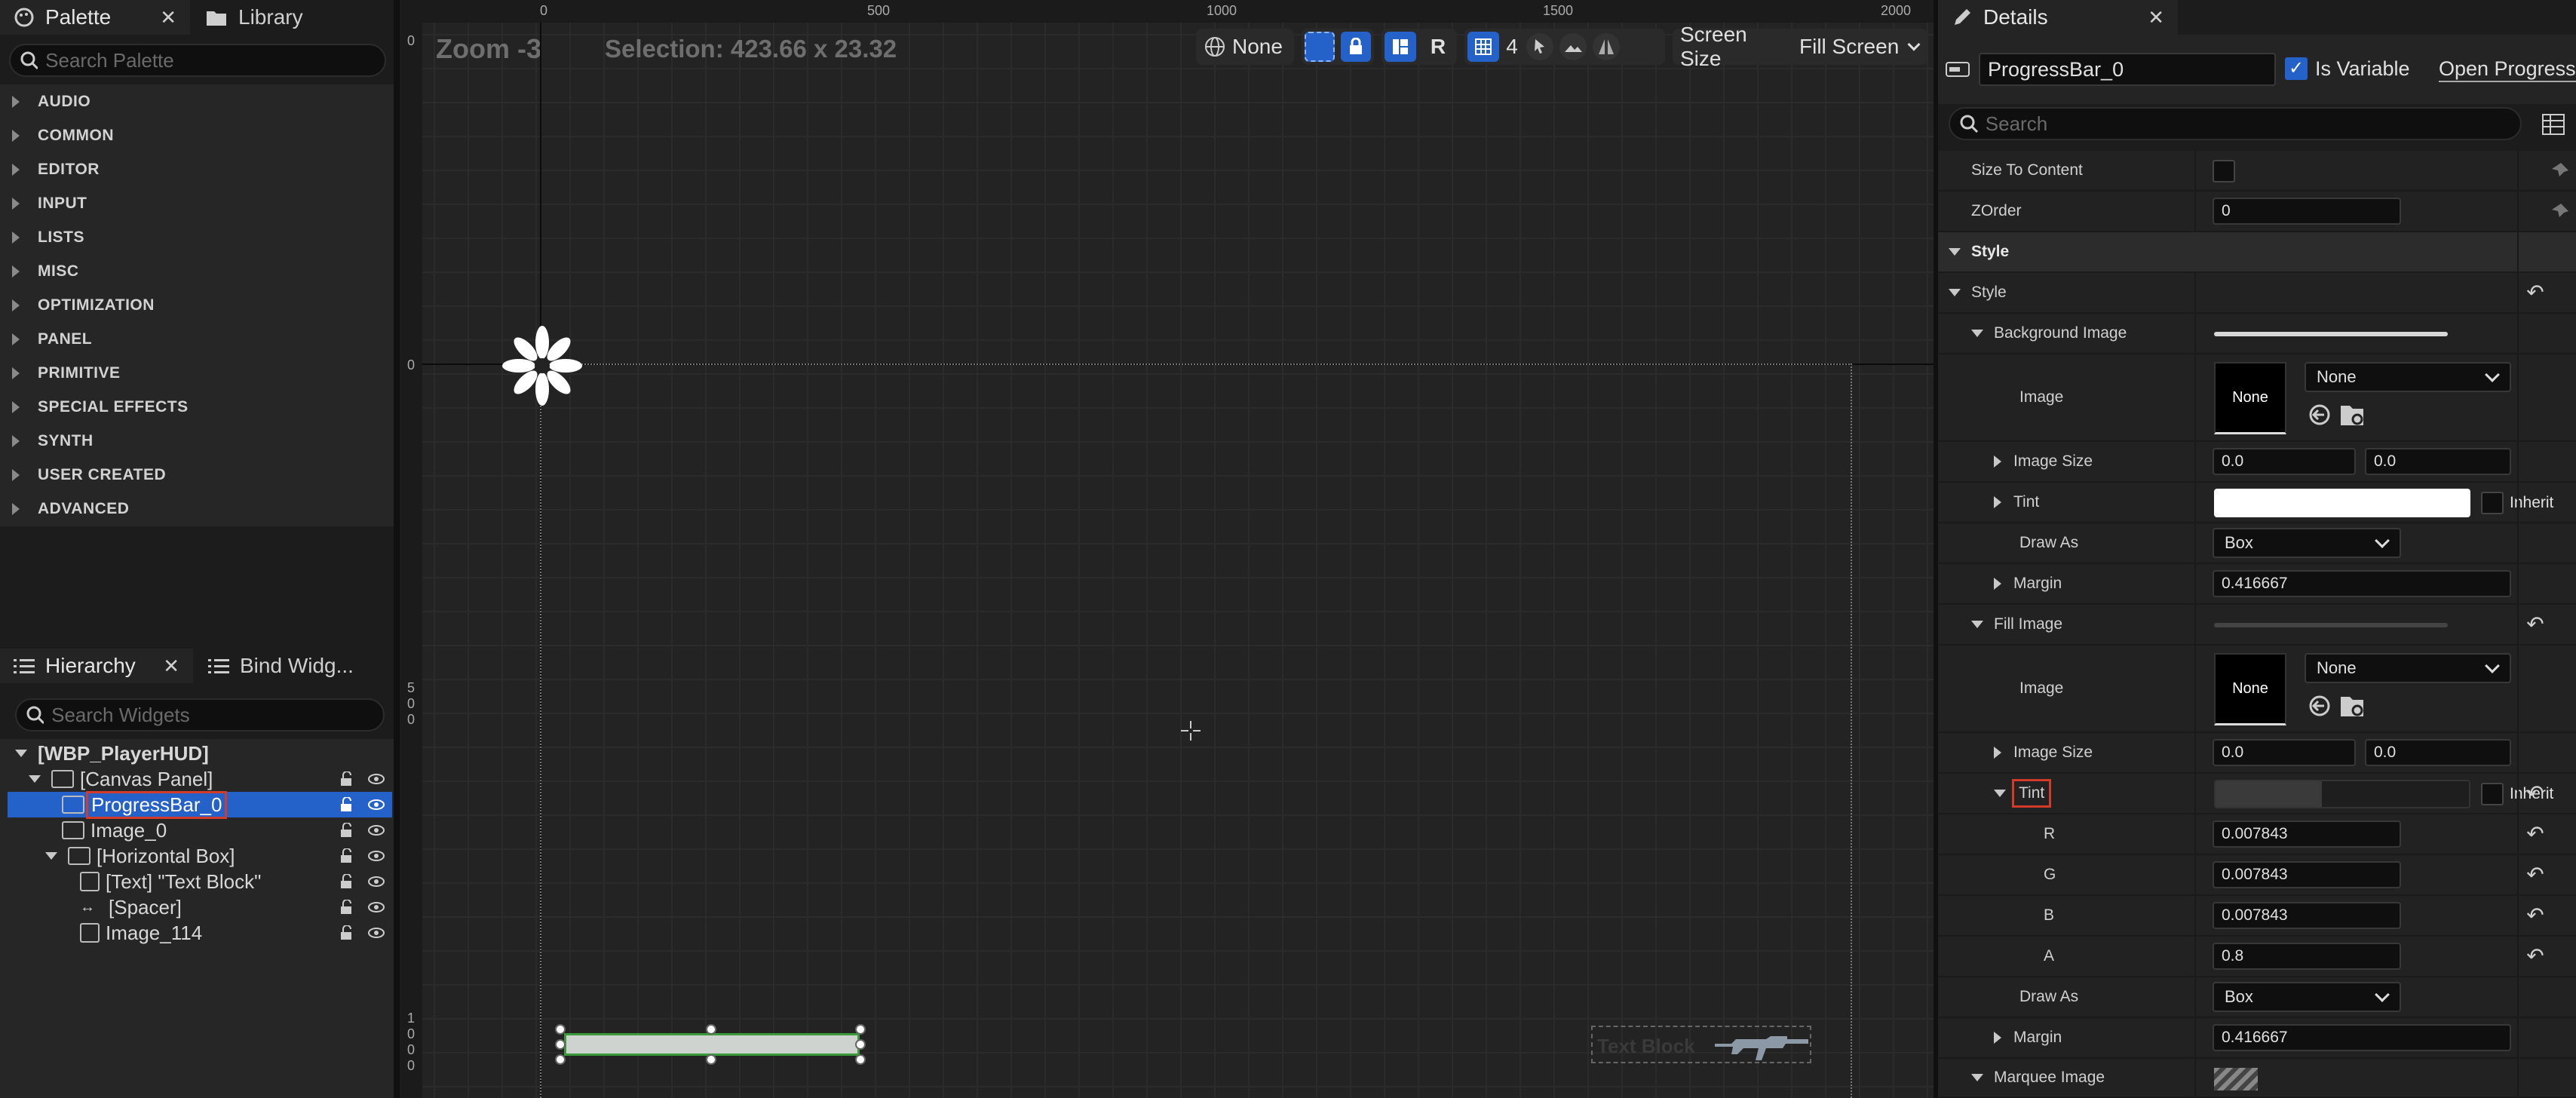  I want to click on respect-locks-label: R, so click(1438, 47).